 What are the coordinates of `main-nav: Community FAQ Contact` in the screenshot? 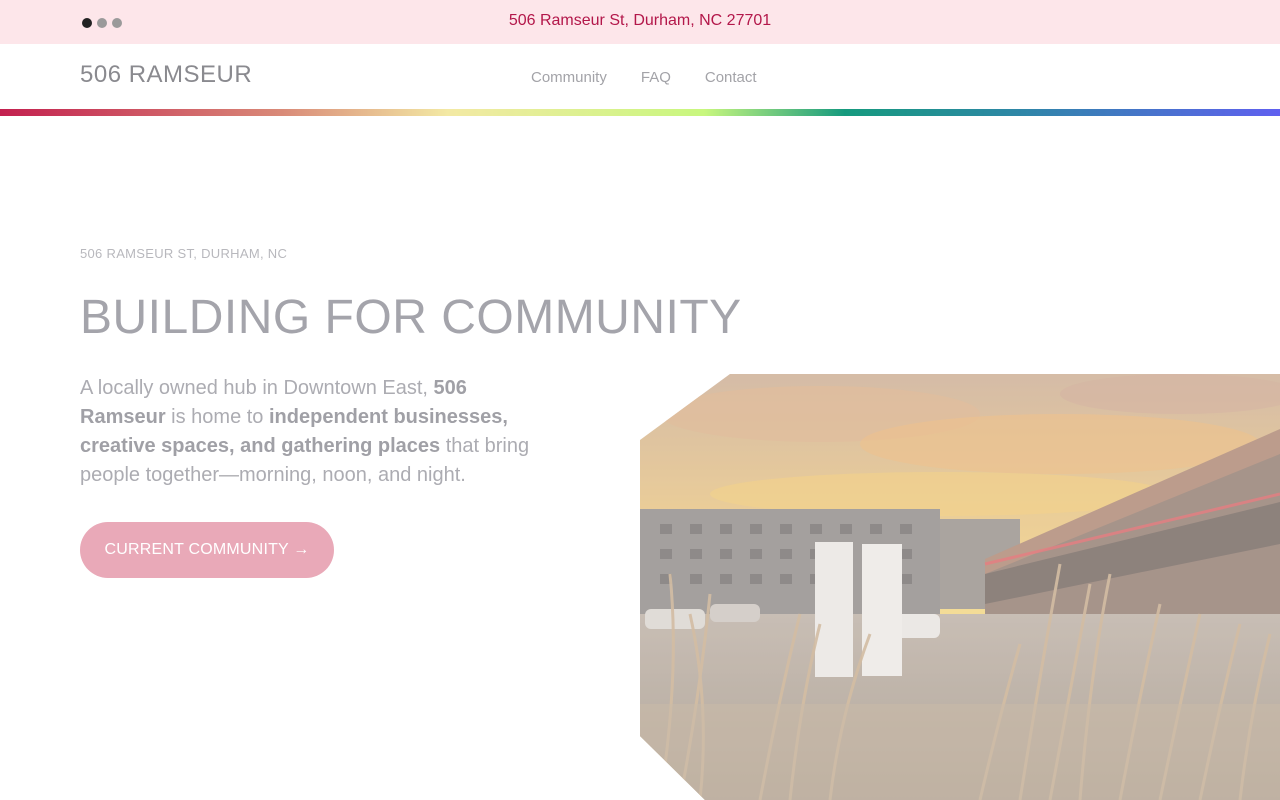 It's located at (644, 77).